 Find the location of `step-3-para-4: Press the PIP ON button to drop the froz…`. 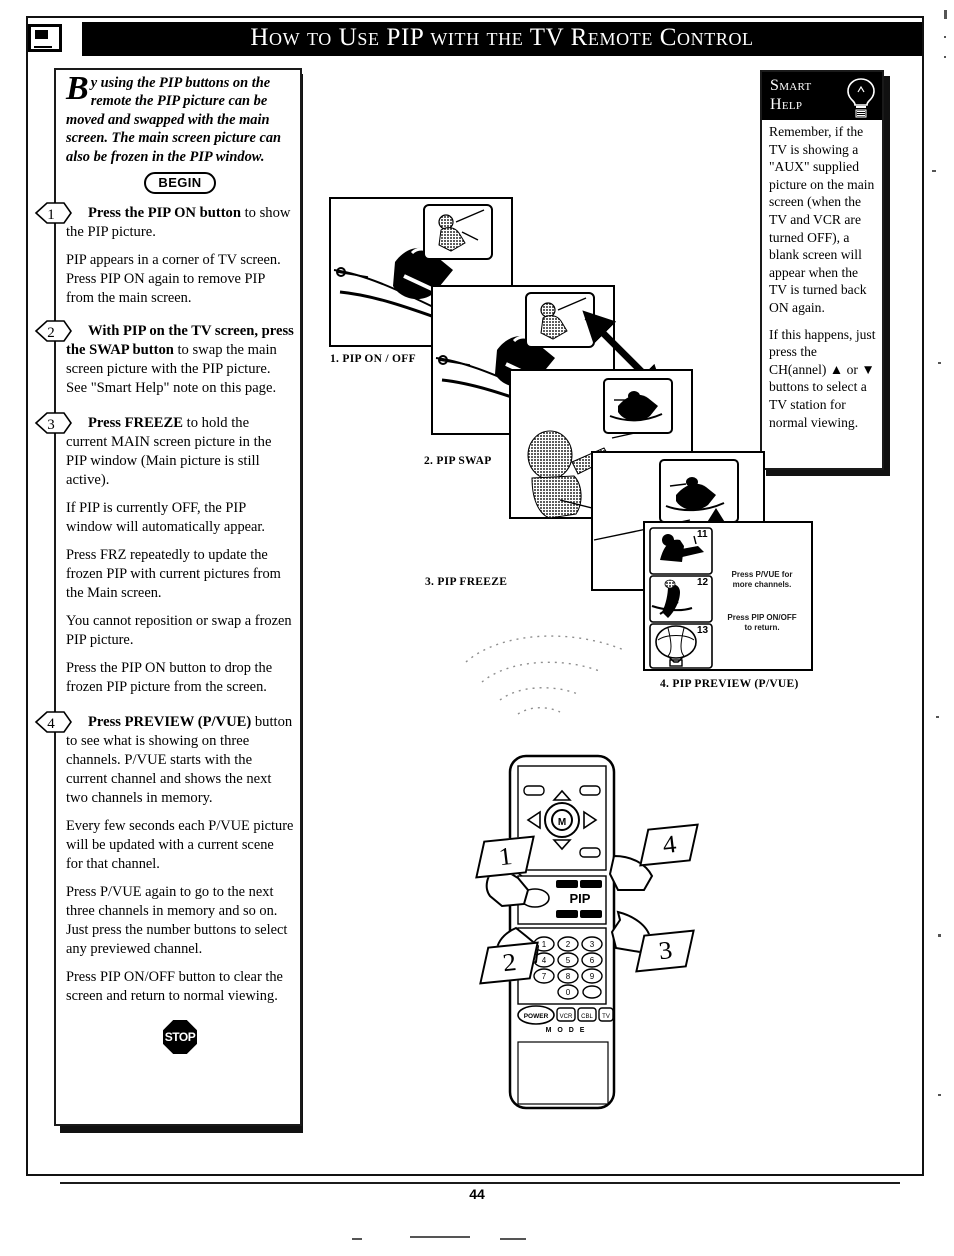

step-3-para-4: Press the PIP ON button to drop the froz… is located at coordinates (169, 678).